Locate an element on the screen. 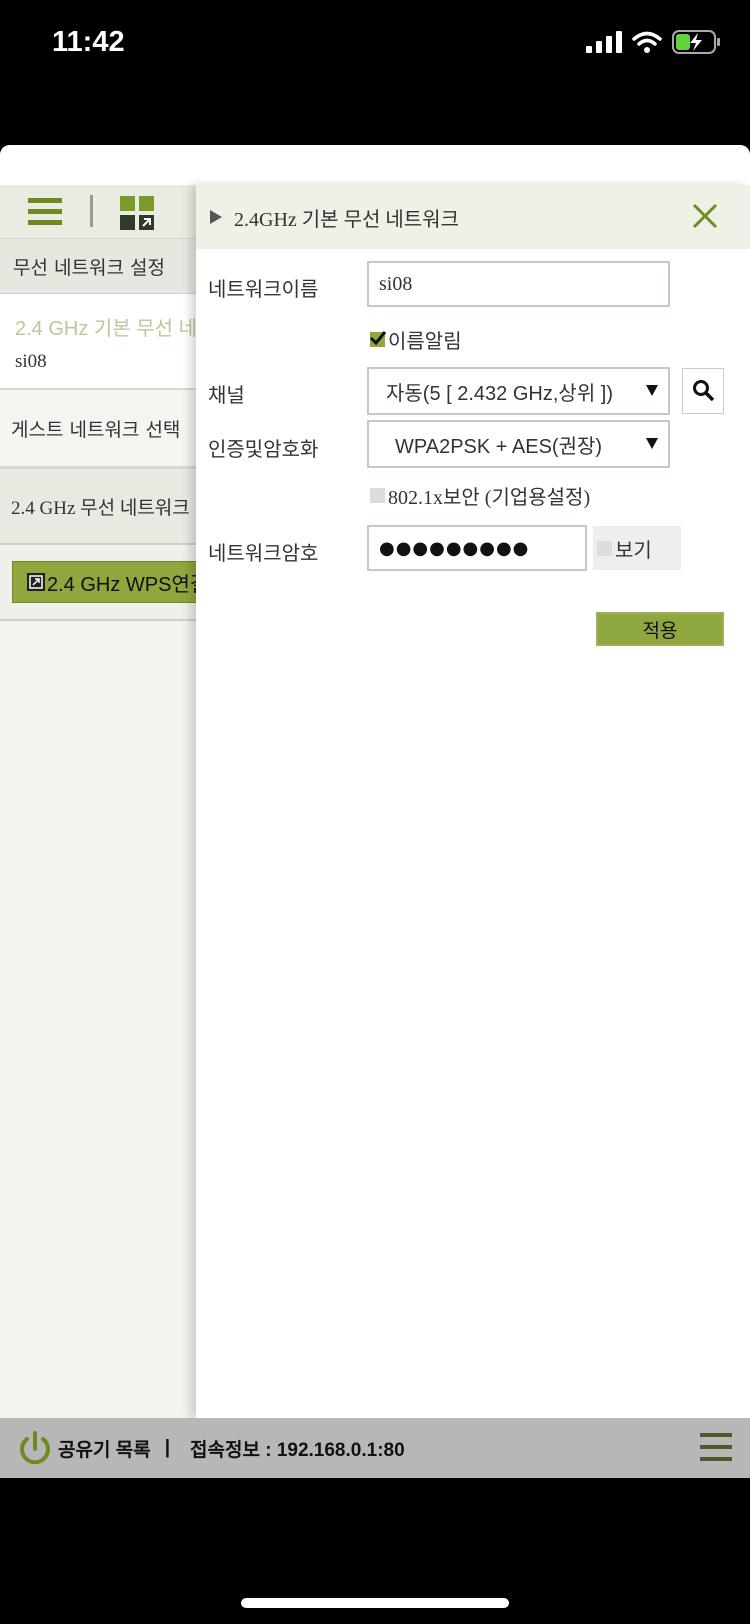 The width and height of the screenshot is (750, 1624). connection-info: 접속정보 : 192.168.0.1:80 is located at coordinates (297, 1450).